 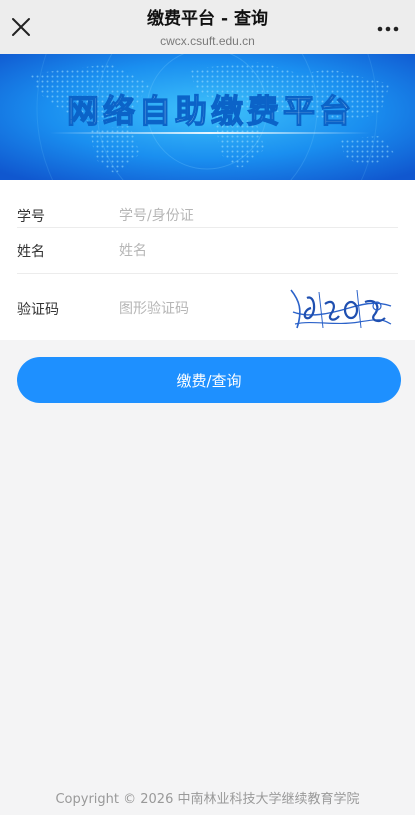 I want to click on top-bar: 缴费平台 - 查询 cwcx.csuft.edu.cn, so click(x=207, y=27).